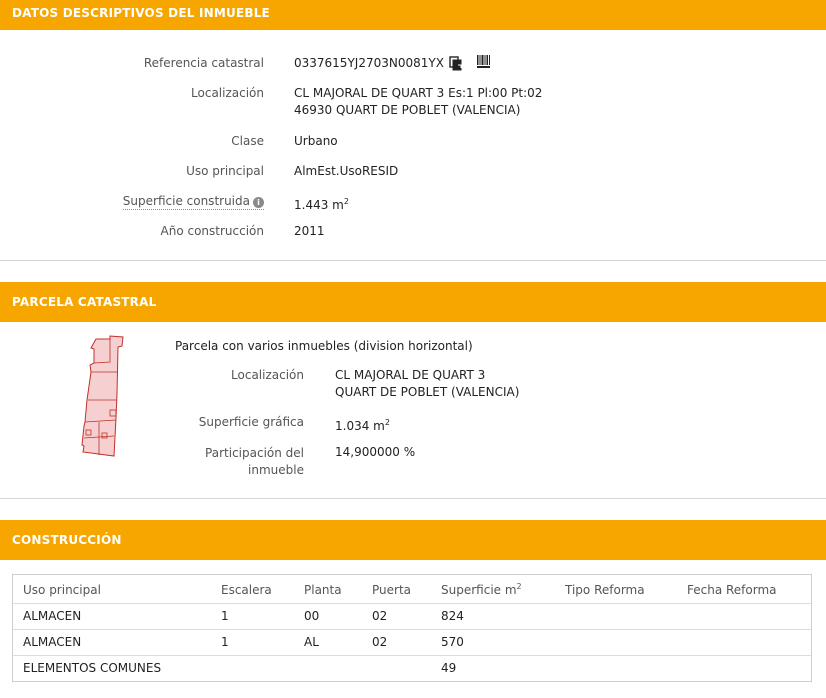 This screenshot has width=826, height=698. I want to click on parcel-localizacion-line2: QUART DE POBLET (VALENCIA), so click(427, 392).